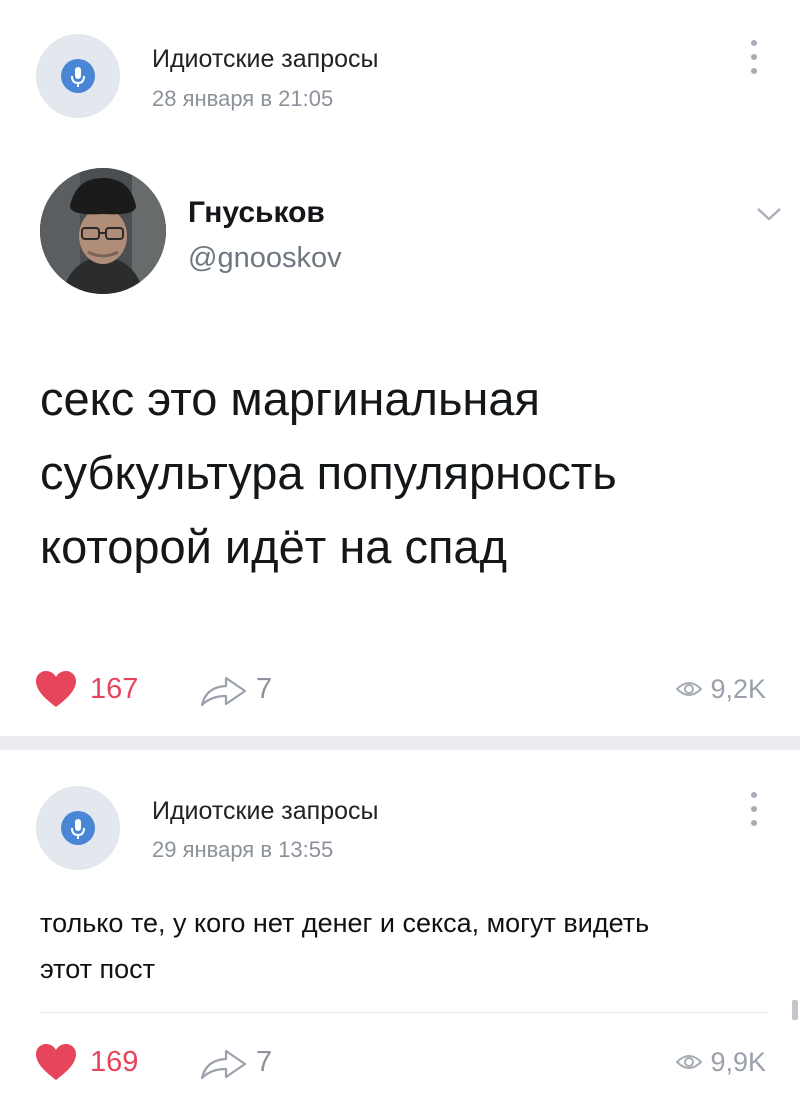  I want to click on like-count: 167, so click(114, 688).